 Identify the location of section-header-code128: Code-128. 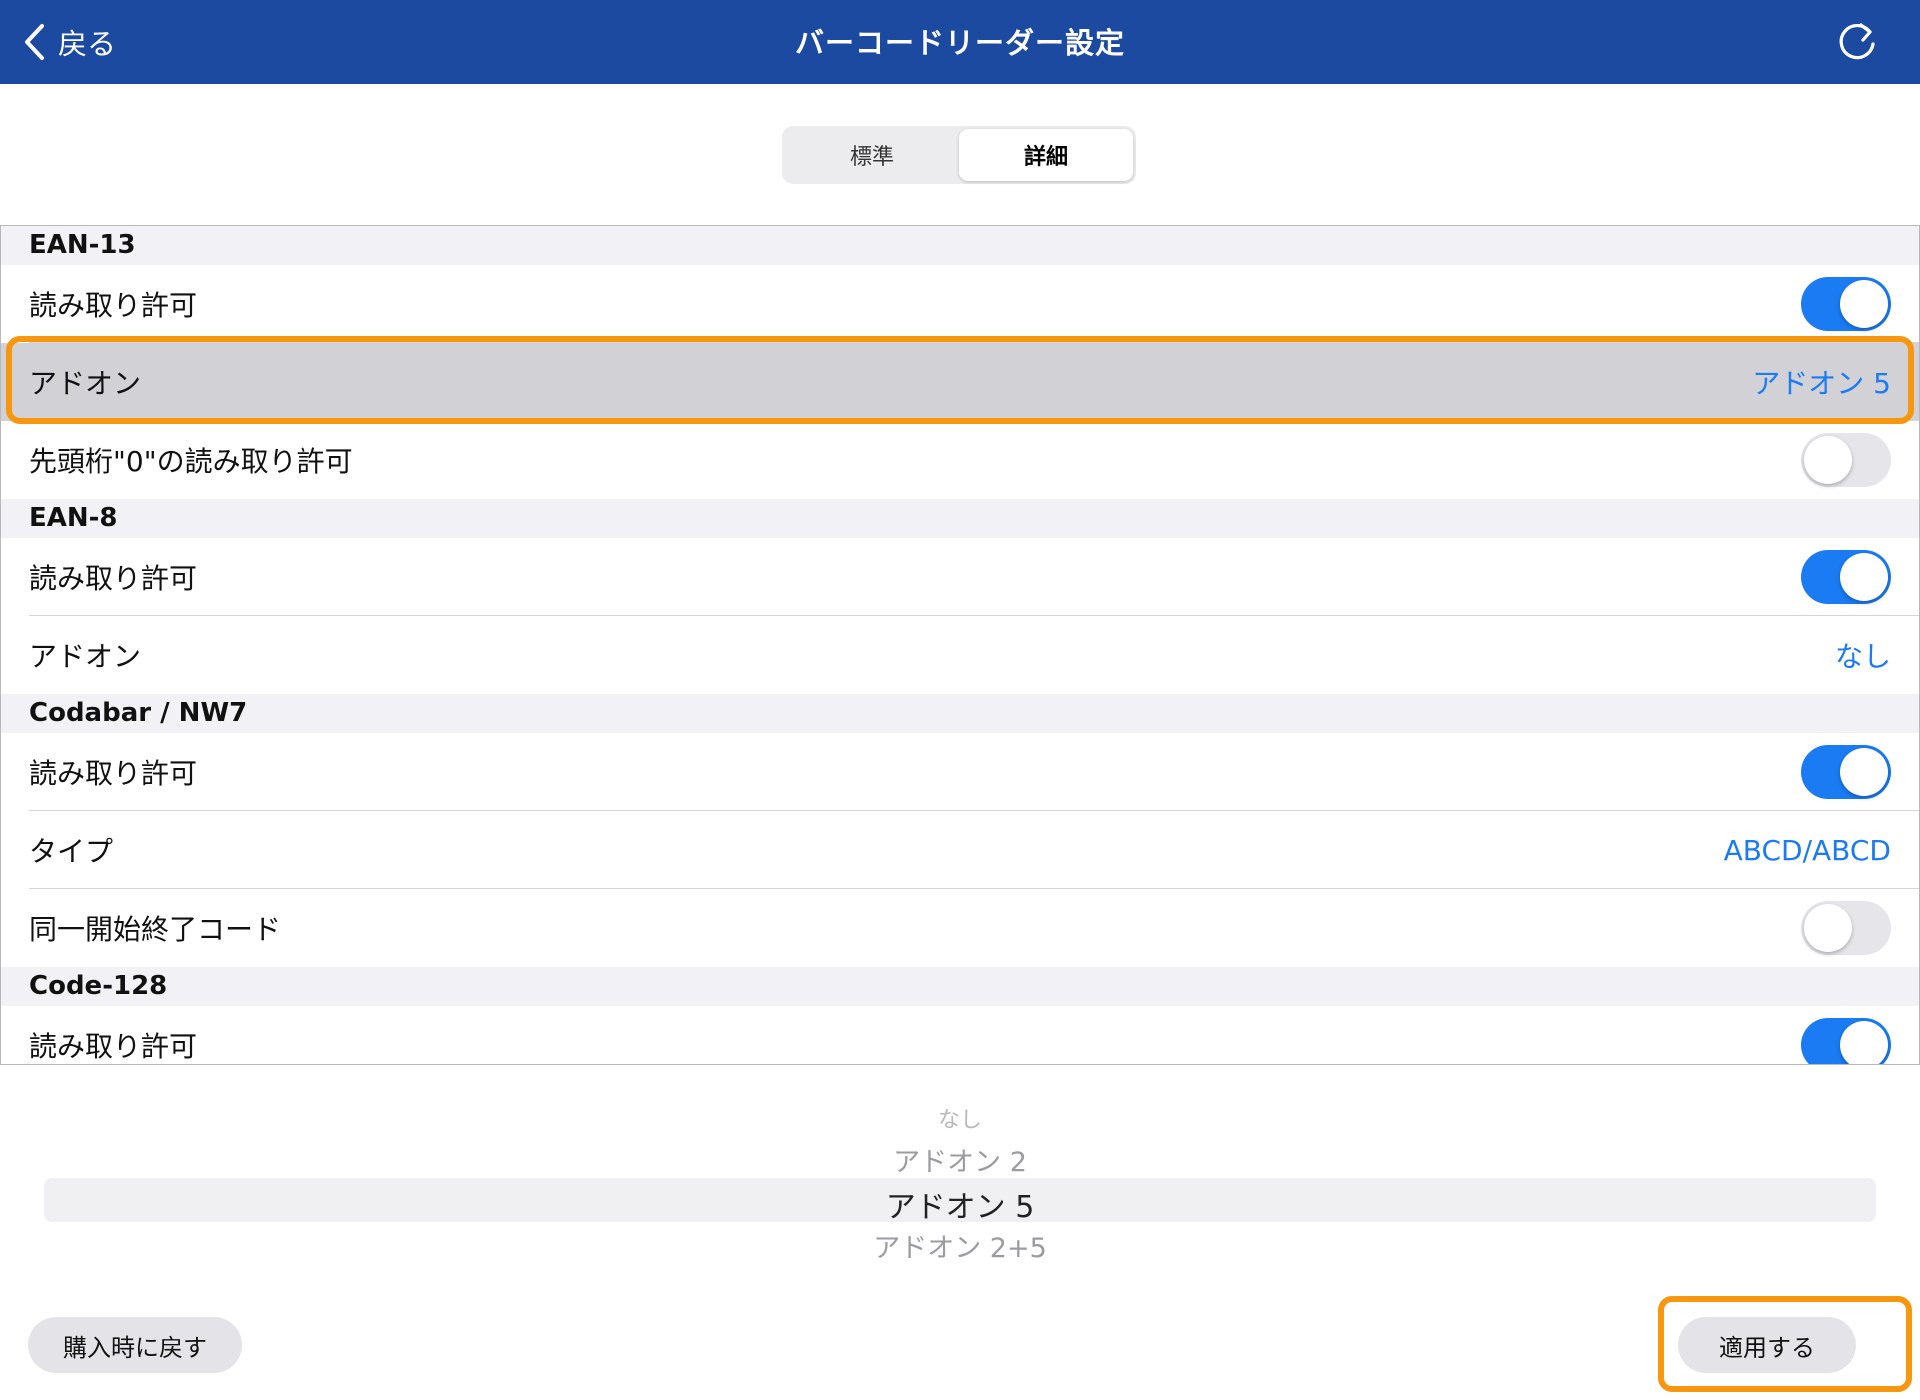
(960, 986).